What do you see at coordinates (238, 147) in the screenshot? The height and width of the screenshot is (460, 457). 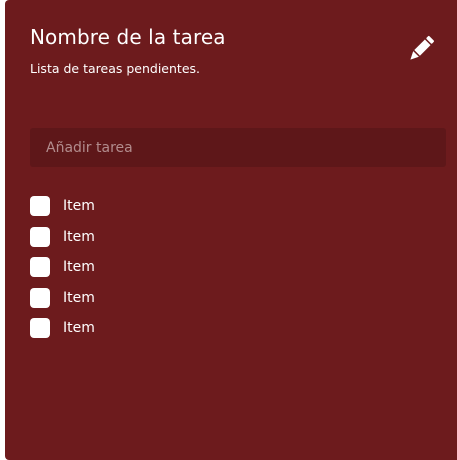 I see `add-task-input` at bounding box center [238, 147].